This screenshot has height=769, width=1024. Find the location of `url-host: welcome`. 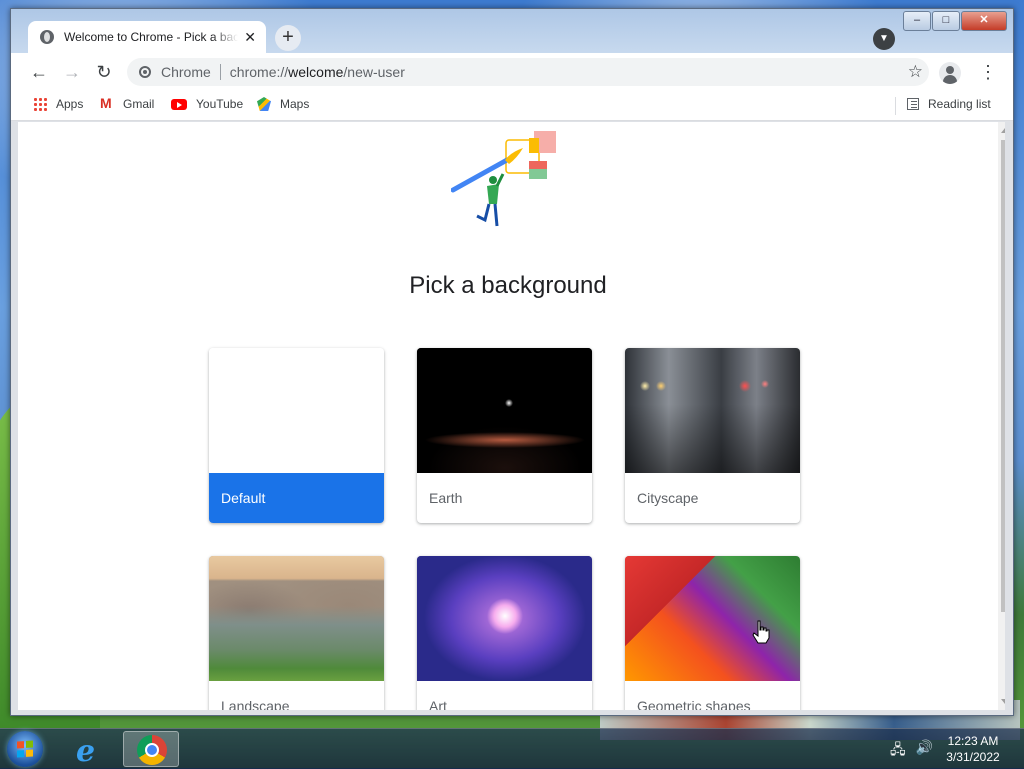

url-host: welcome is located at coordinates (316, 72).